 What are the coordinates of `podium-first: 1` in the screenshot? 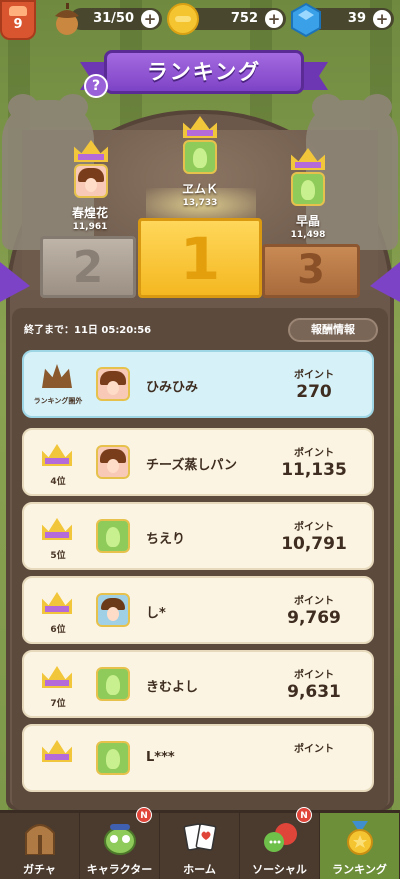 It's located at (200, 258).